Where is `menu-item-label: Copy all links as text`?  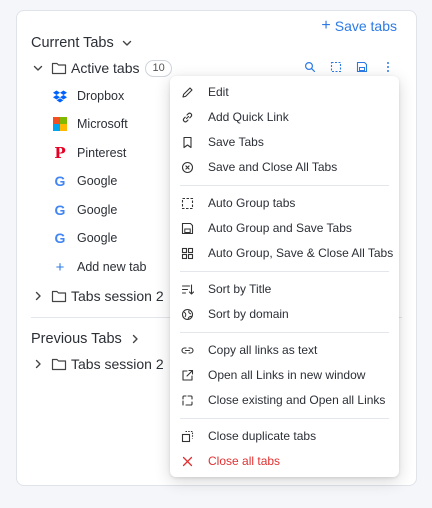 menu-item-label: Copy all links as text is located at coordinates (263, 350).